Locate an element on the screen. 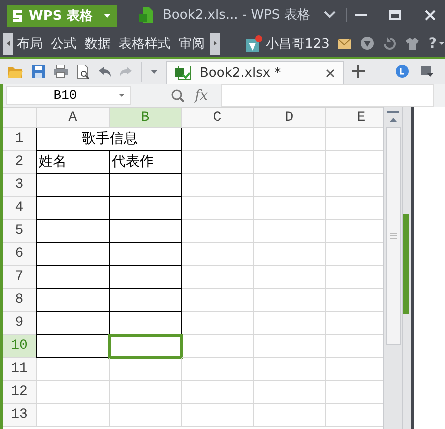 The width and height of the screenshot is (445, 429). table-cell: 代表作 is located at coordinates (145, 162).